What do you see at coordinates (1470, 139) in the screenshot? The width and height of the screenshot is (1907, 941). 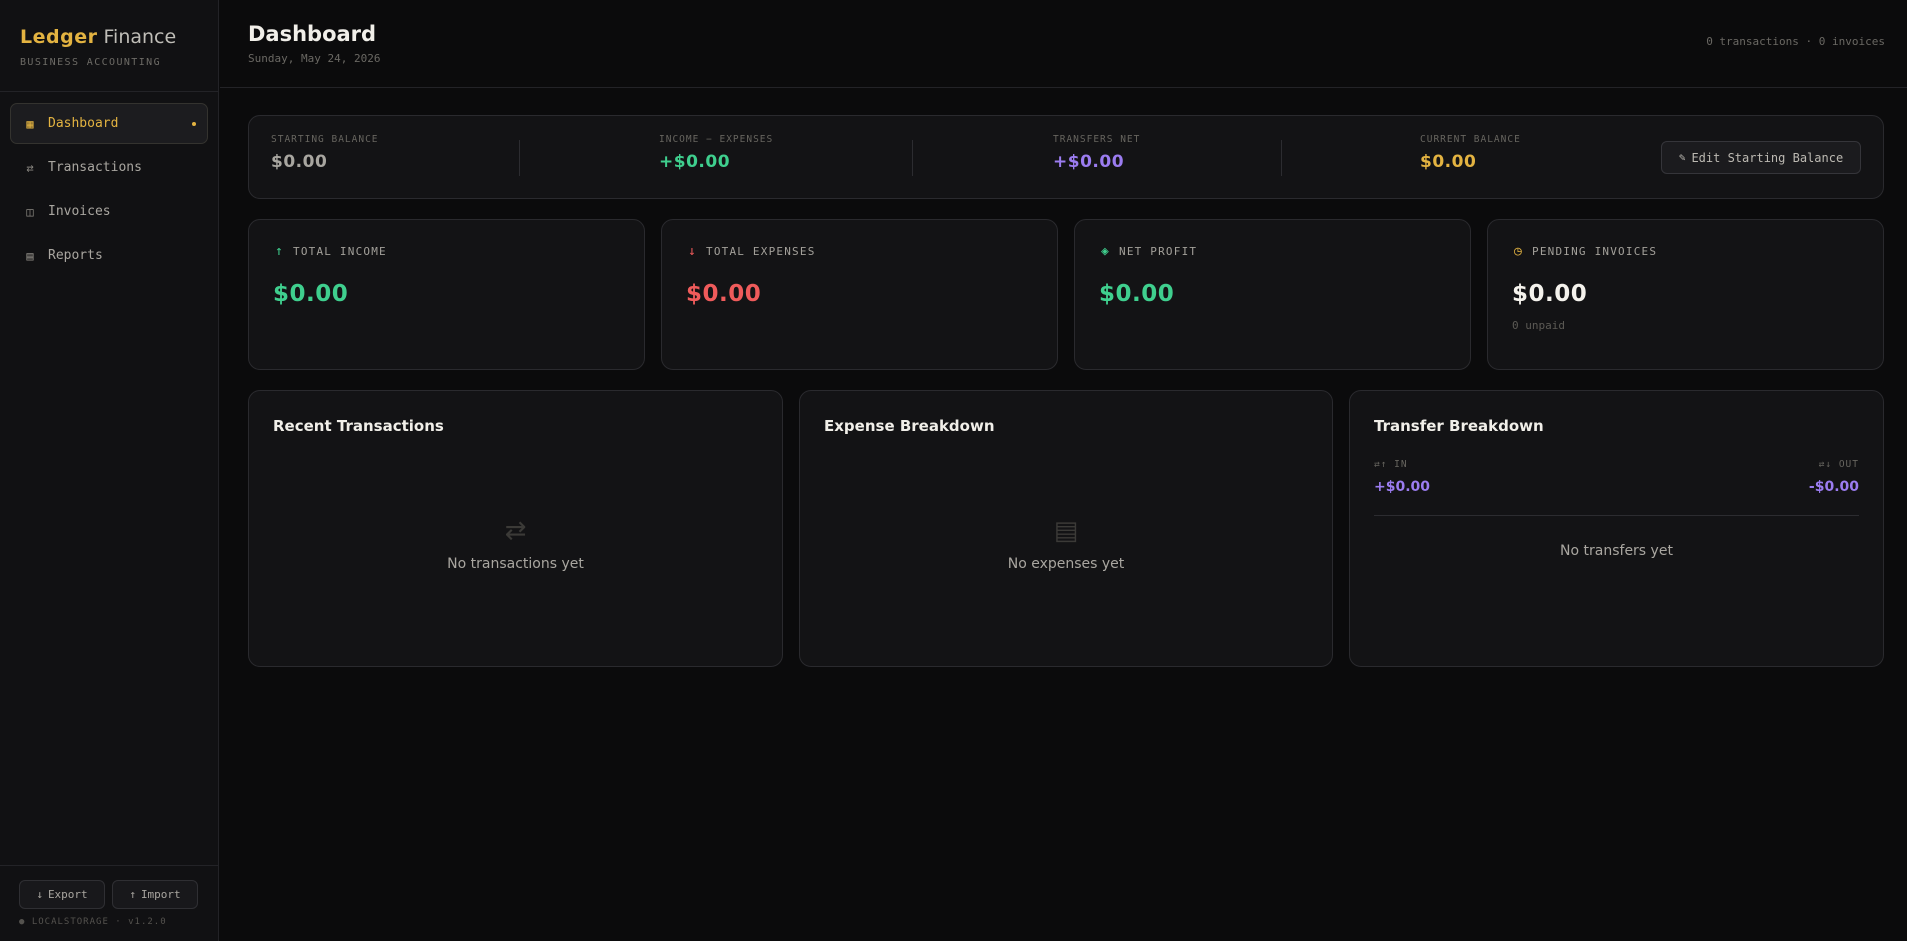 I see `current-balance-label: CURRENT BALANCE` at bounding box center [1470, 139].